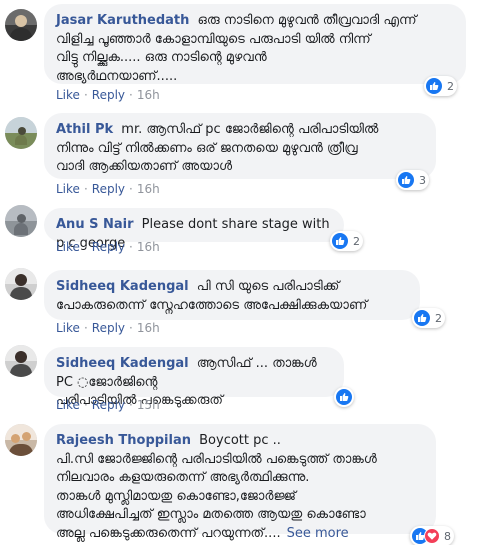  I want to click on reaction-summary, so click(344, 397).